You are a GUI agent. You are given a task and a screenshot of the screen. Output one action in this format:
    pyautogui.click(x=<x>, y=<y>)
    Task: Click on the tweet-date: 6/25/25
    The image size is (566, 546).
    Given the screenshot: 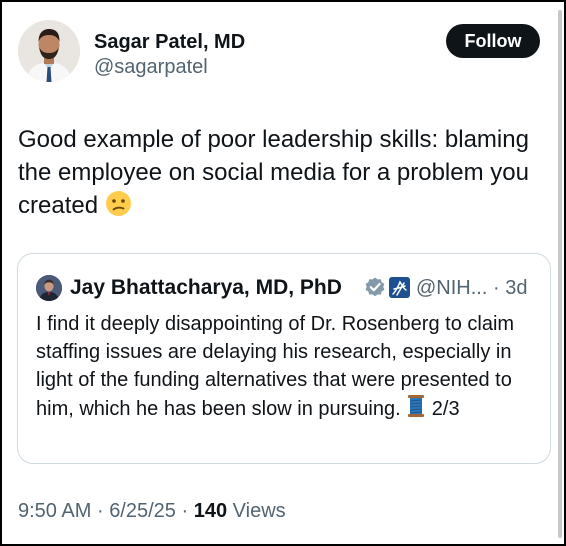 What is the action you would take?
    pyautogui.click(x=142, y=511)
    